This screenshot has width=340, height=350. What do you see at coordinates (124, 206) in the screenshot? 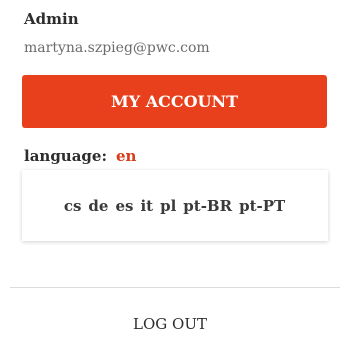
I see `language-option-es: es` at bounding box center [124, 206].